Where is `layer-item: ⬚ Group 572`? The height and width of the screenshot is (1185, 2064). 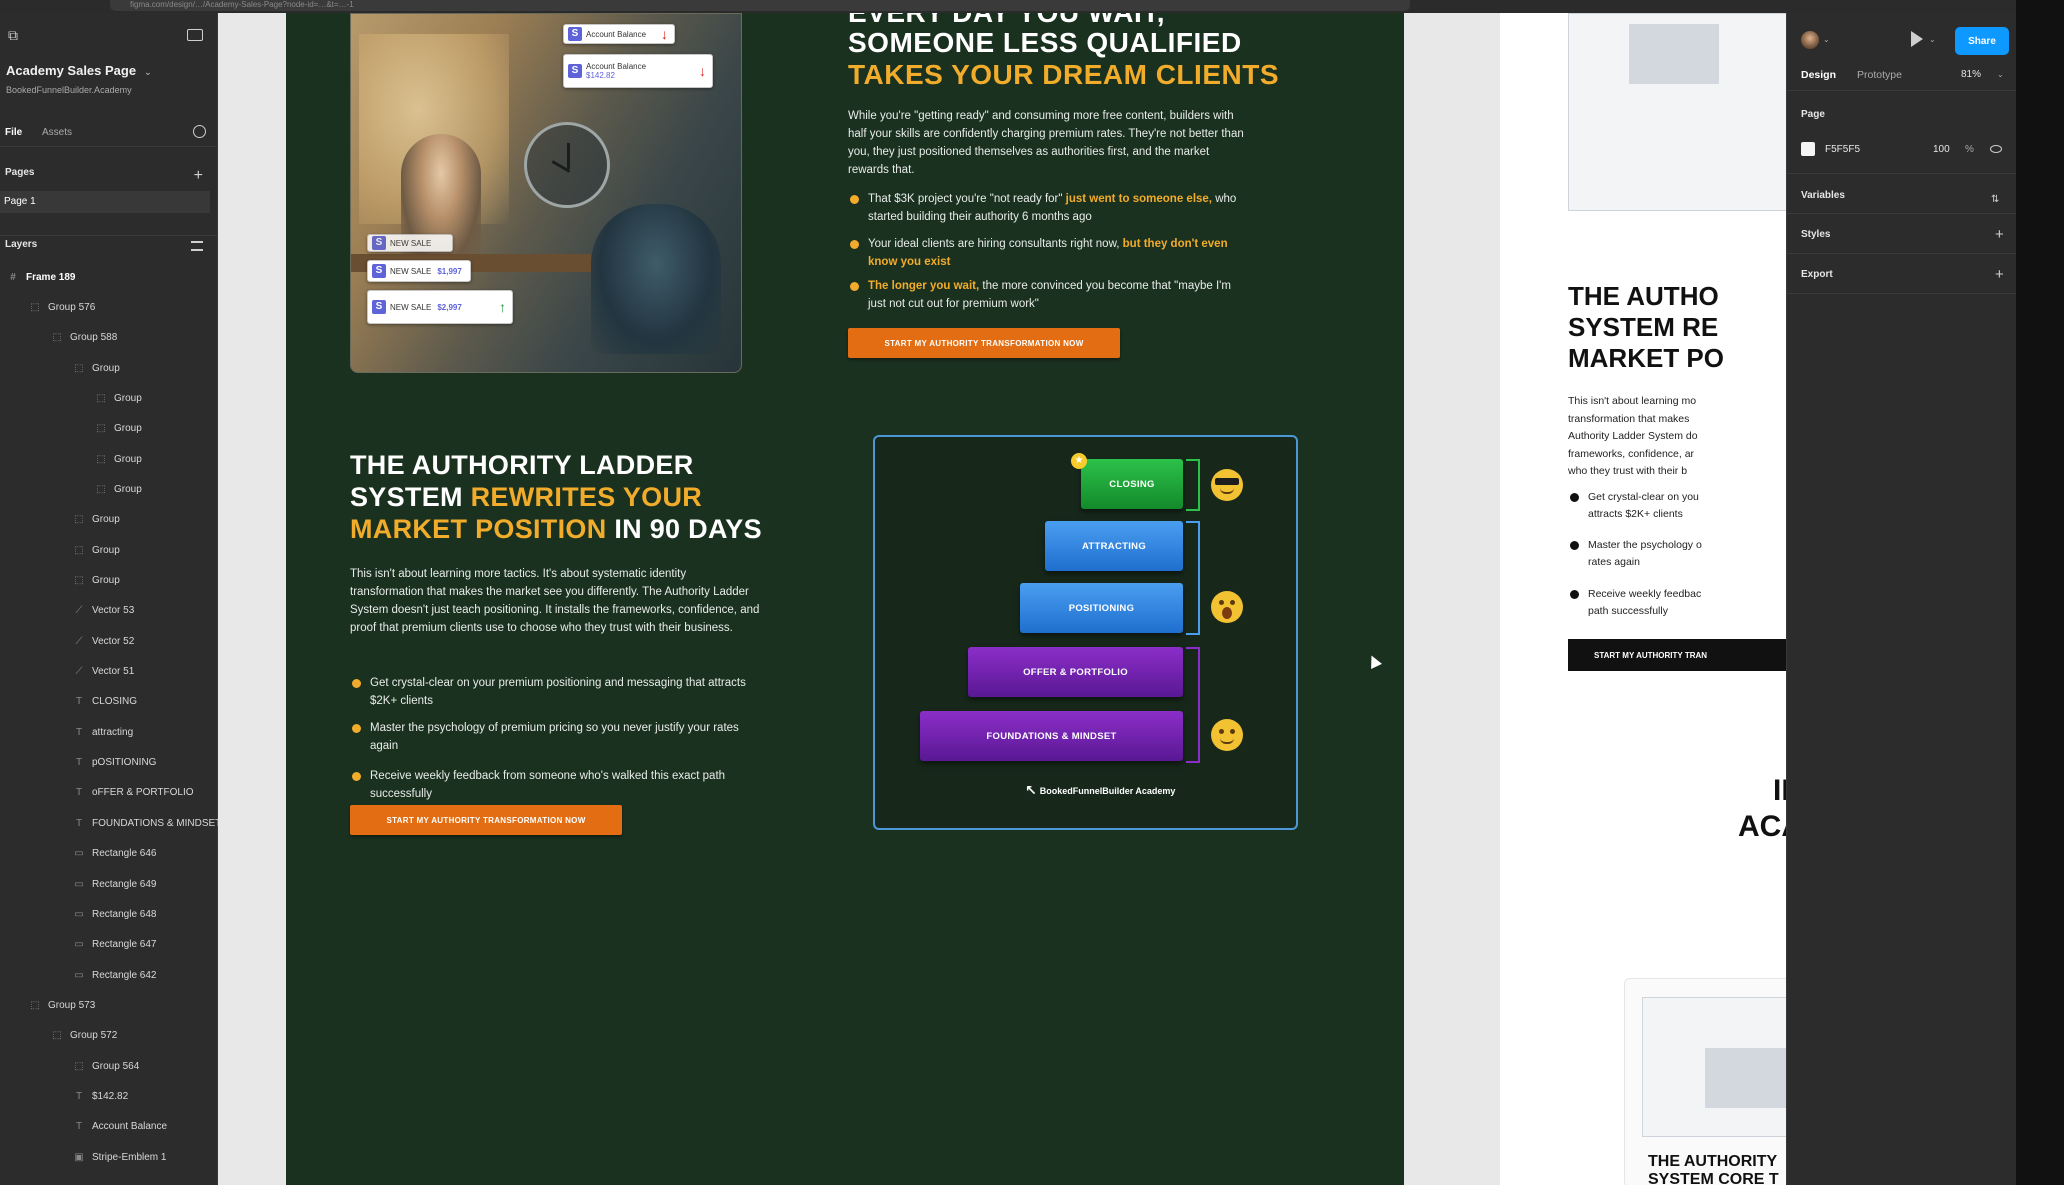
layer-item: ⬚ Group 572 is located at coordinates (84, 1036).